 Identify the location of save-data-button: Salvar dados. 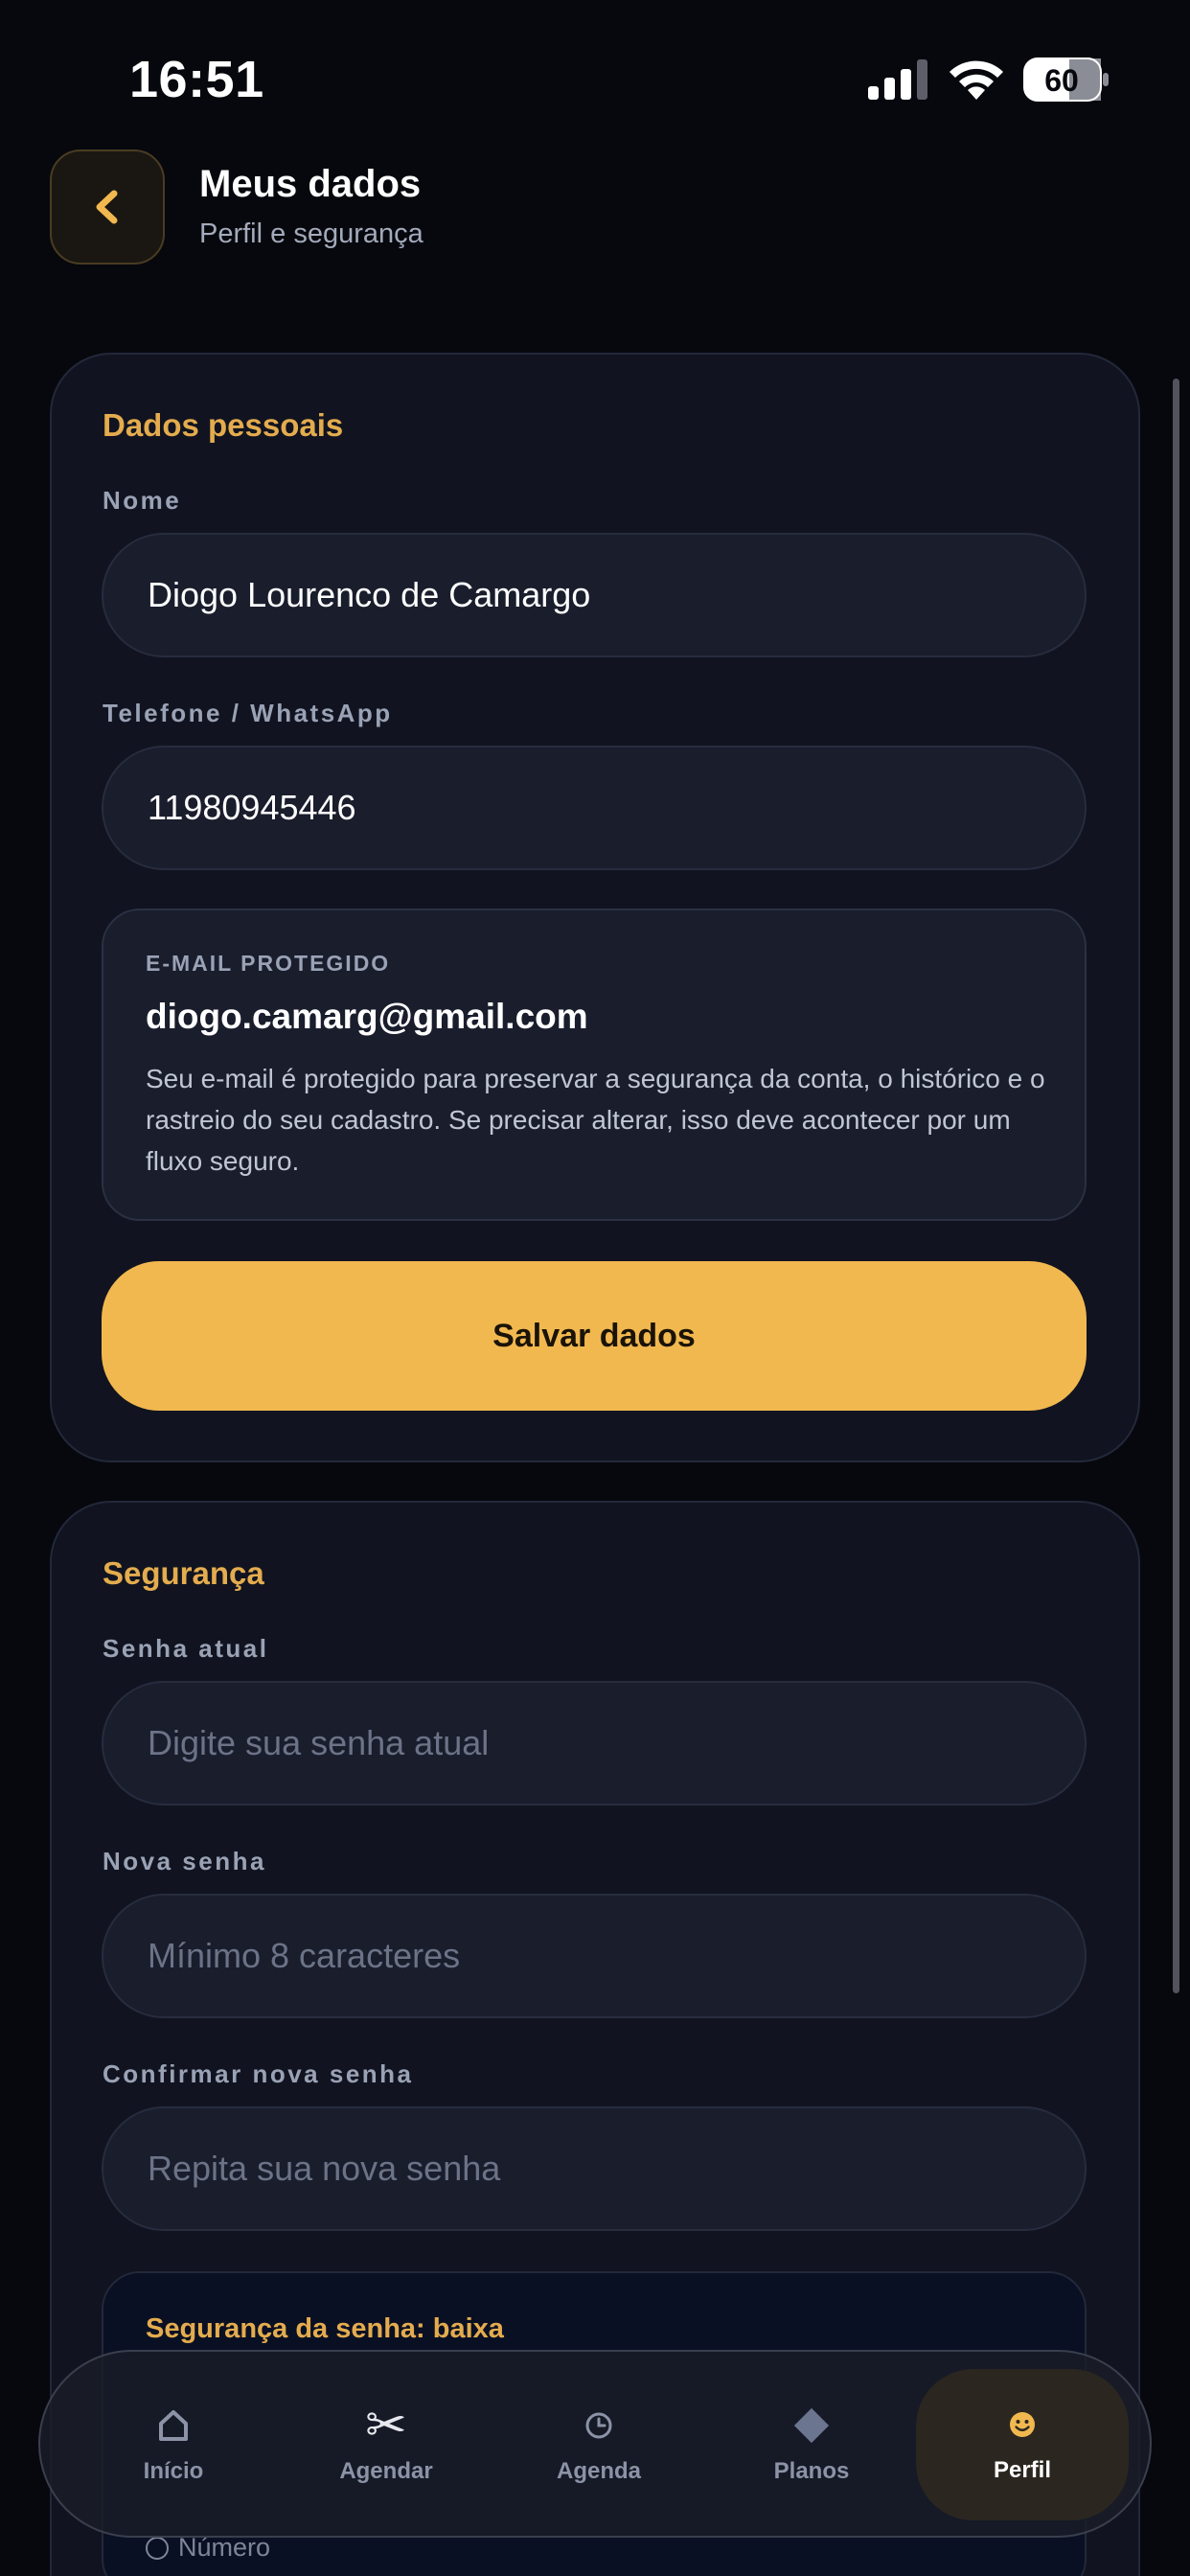
(594, 1336).